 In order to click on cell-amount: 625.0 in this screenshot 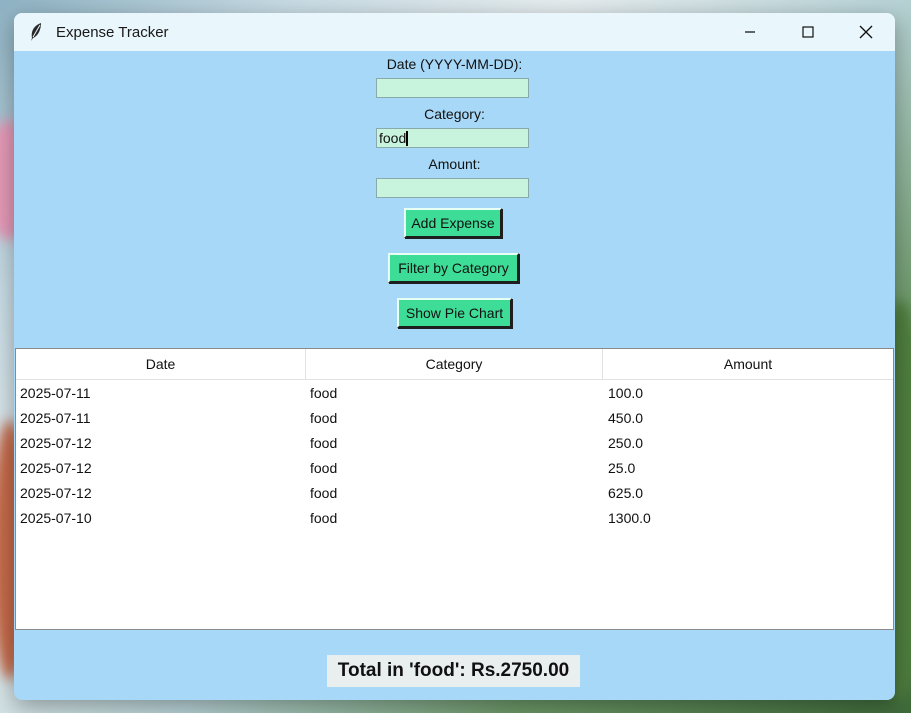, I will do `click(626, 492)`.